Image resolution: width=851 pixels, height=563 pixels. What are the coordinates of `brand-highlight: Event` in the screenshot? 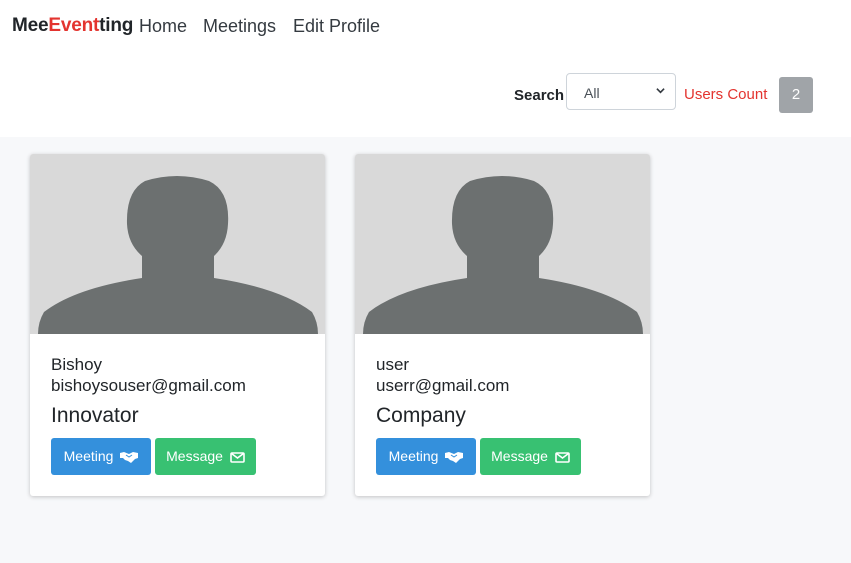 It's located at (74, 25).